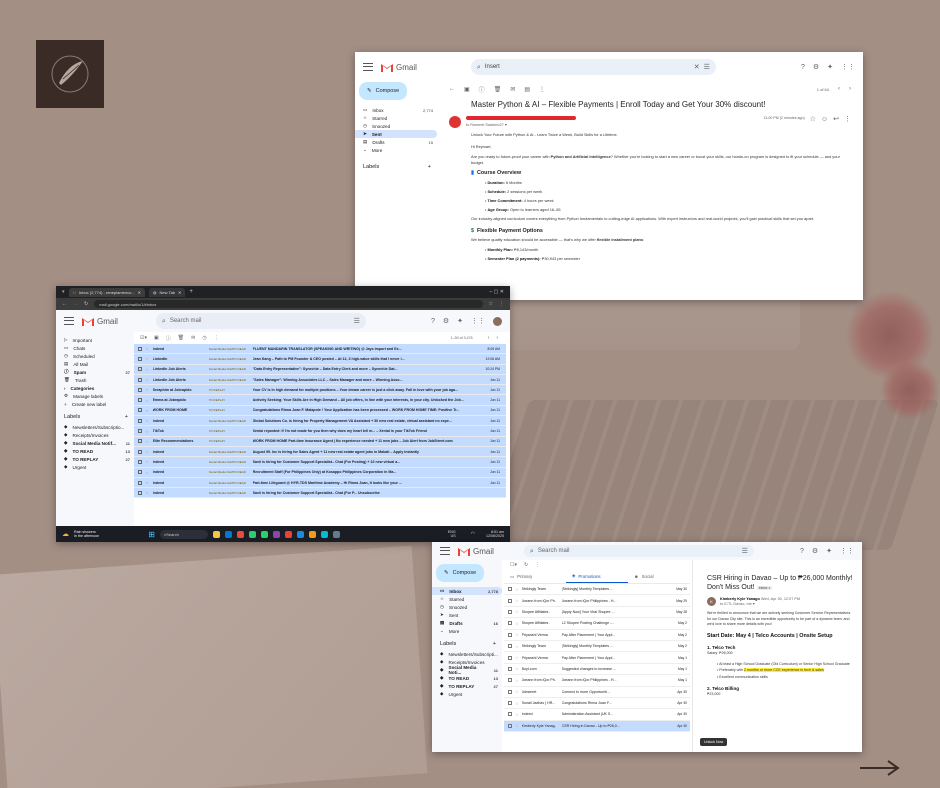 The height and width of the screenshot is (788, 940). I want to click on recipient-line: to Rommel Salamro27 ▾, so click(612, 124).